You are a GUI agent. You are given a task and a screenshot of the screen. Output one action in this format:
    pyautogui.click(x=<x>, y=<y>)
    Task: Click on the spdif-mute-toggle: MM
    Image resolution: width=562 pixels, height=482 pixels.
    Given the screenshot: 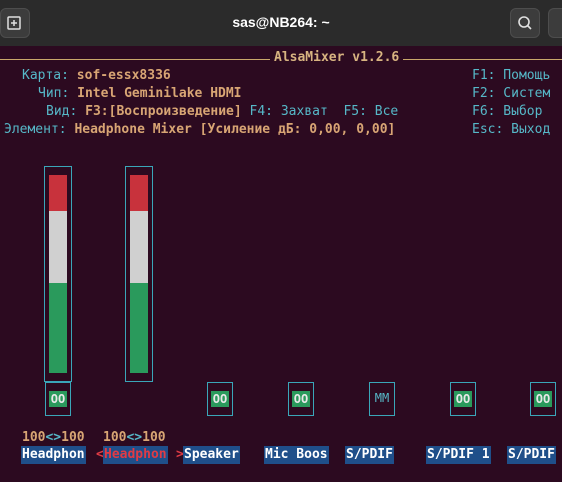 What is the action you would take?
    pyautogui.click(x=382, y=399)
    